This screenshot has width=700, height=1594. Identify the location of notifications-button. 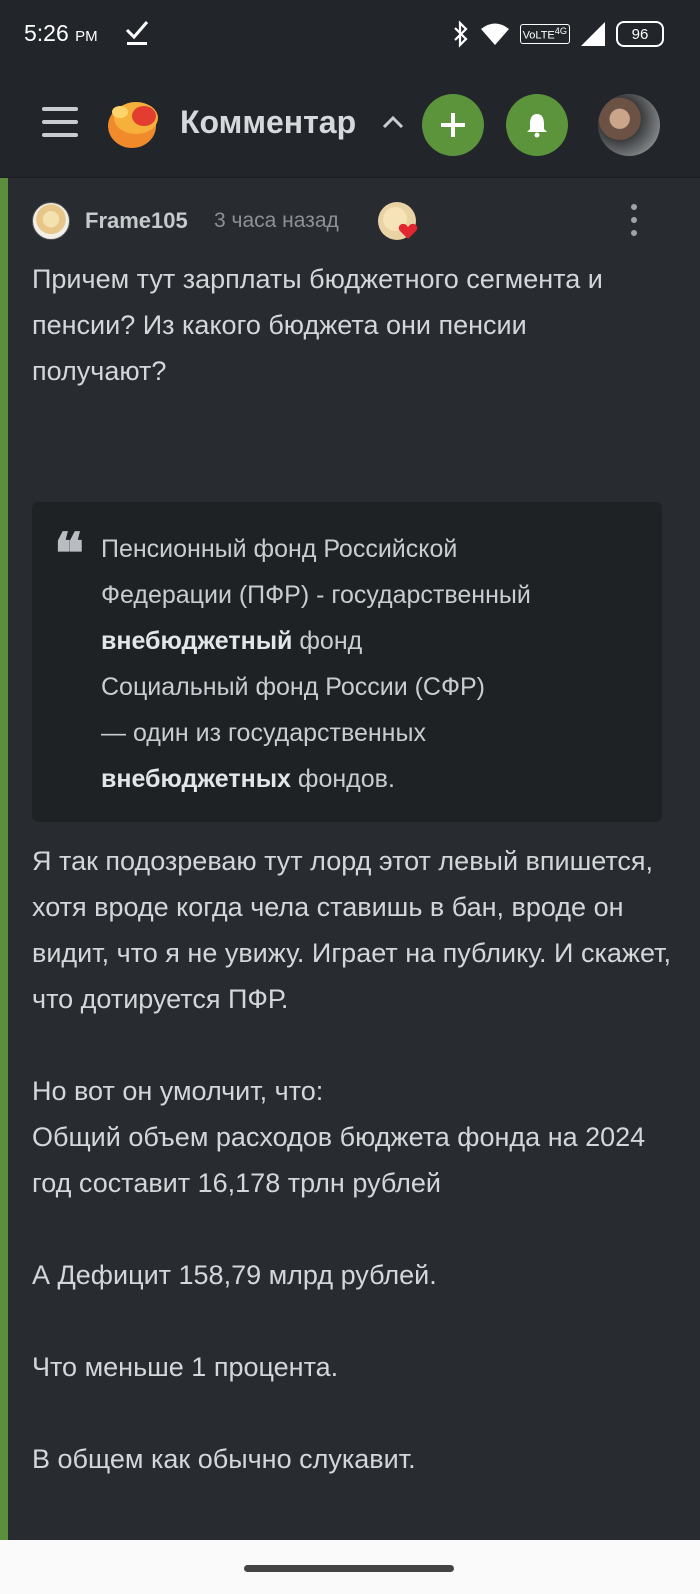
(537, 125).